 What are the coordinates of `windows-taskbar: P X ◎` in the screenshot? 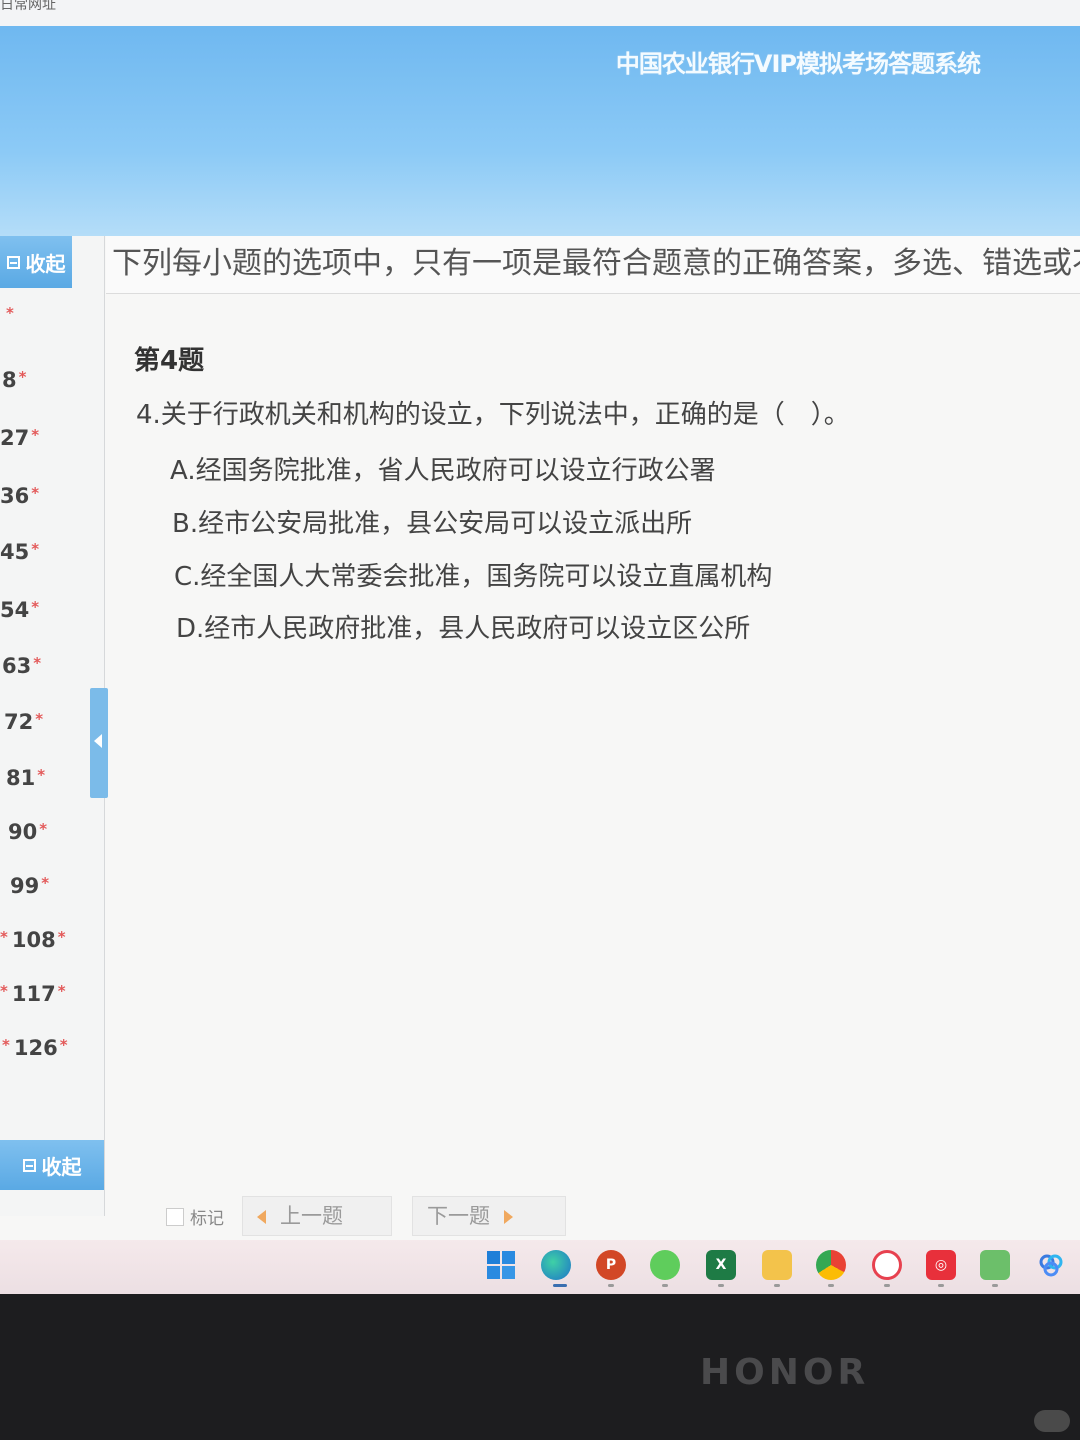 It's located at (540, 1267).